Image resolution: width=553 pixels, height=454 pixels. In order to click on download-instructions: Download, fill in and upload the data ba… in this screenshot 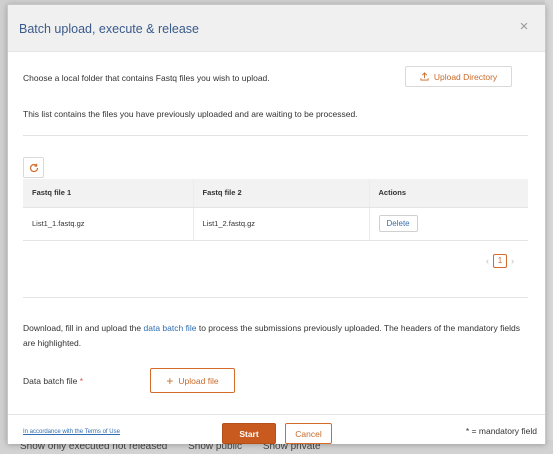, I will do `click(278, 336)`.